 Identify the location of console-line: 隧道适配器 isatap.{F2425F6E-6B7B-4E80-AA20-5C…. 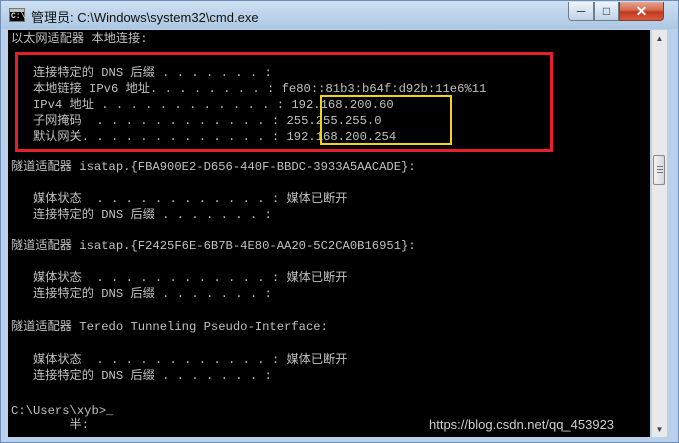
(213, 246).